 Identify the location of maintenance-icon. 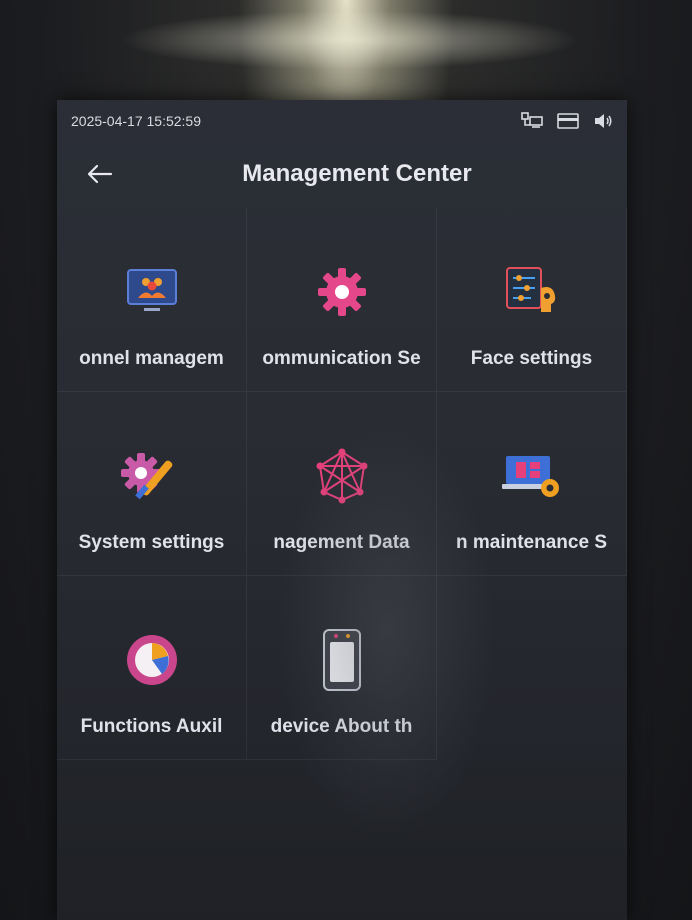
(532, 476).